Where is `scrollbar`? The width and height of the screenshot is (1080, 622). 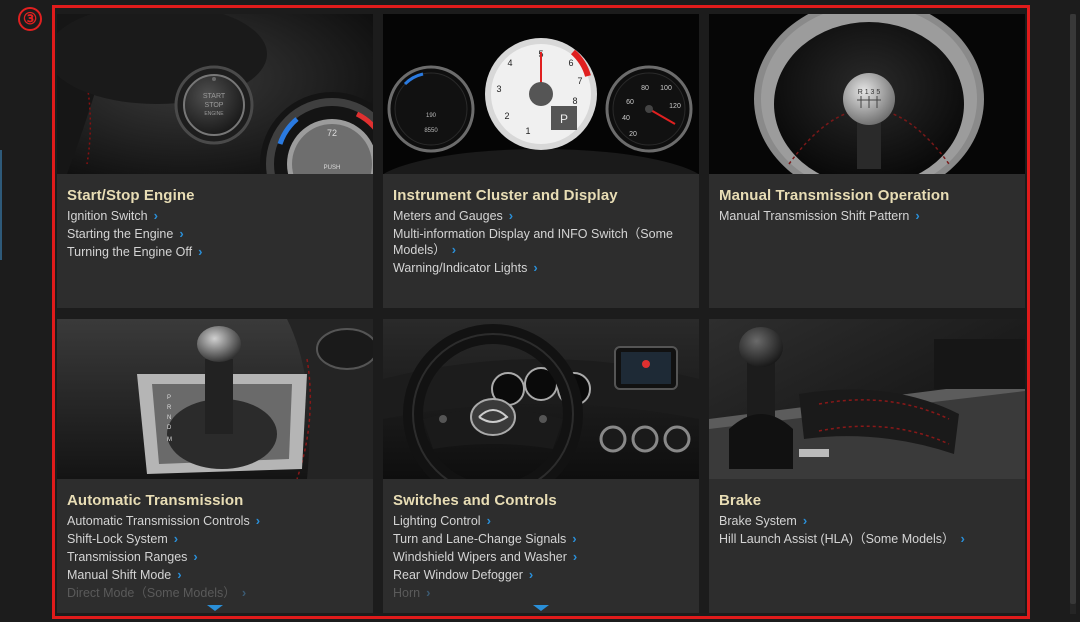
scrollbar is located at coordinates (1073, 314).